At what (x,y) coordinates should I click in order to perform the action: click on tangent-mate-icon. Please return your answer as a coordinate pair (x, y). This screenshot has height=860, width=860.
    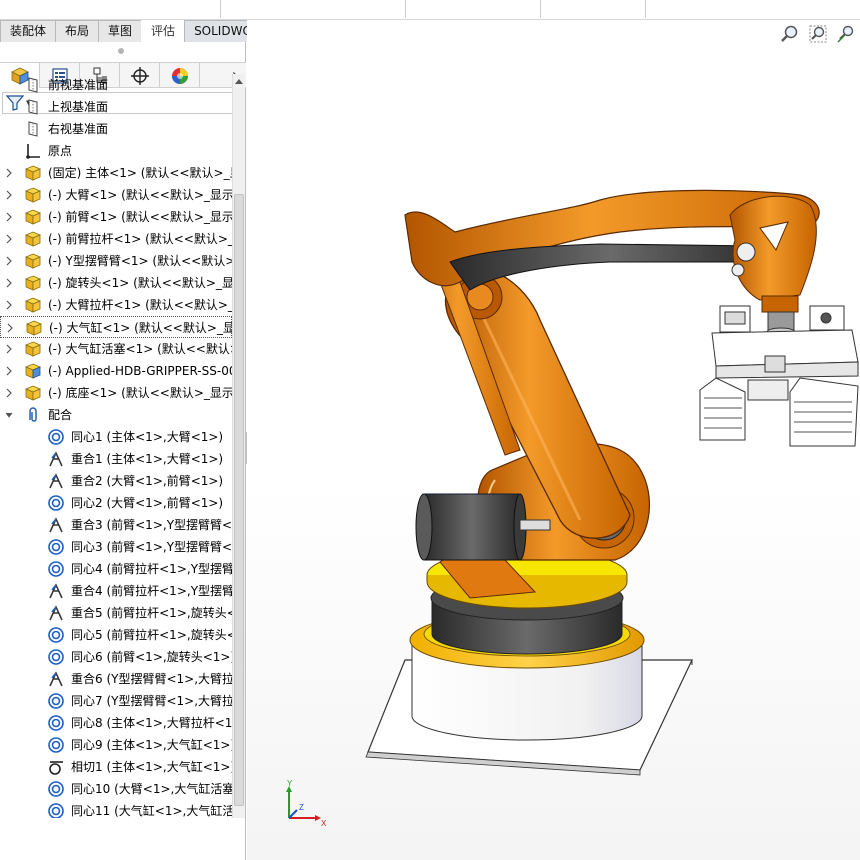
    Looking at the image, I should click on (56, 768).